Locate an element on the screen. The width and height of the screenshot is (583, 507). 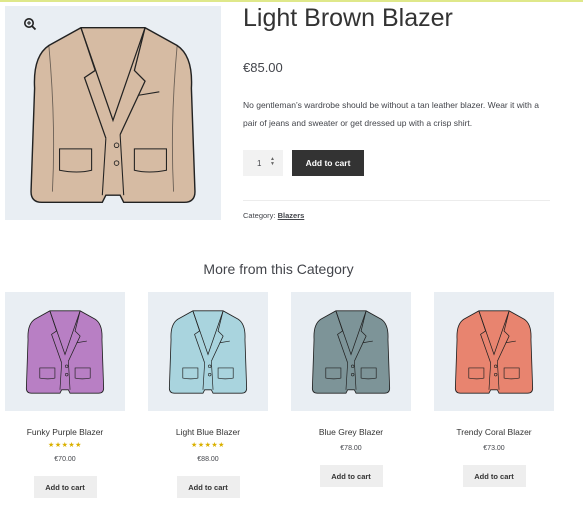
product-card-price: €70.00 is located at coordinates (65, 459).